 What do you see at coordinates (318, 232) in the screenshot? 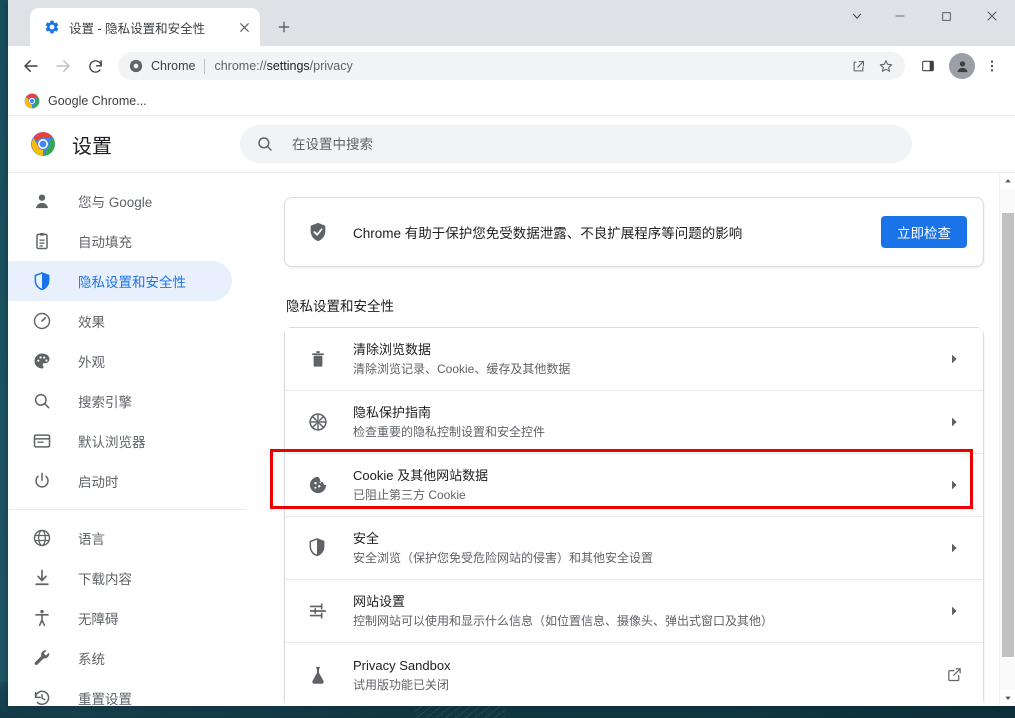
I see `shield-check-icon` at bounding box center [318, 232].